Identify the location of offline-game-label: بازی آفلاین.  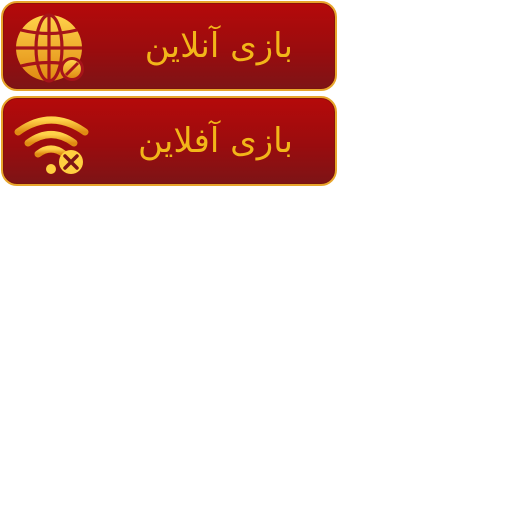
(215, 141).